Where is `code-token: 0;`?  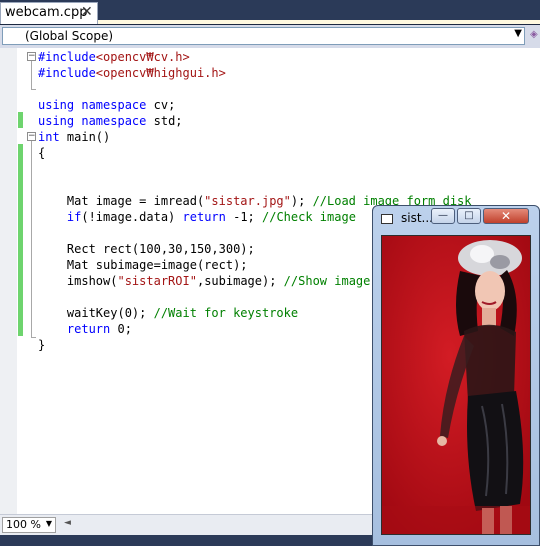 code-token: 0; is located at coordinates (121, 329).